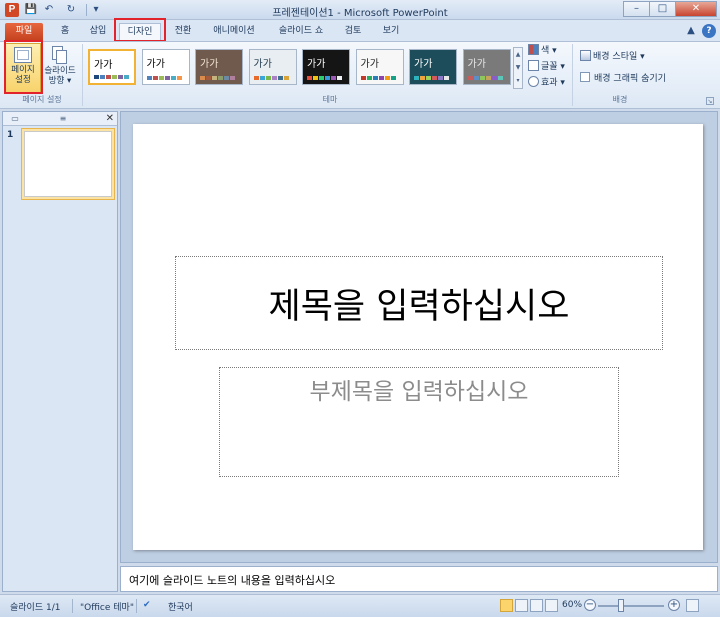  Describe the element at coordinates (180, 606) in the screenshot. I see `language: 한국어` at that location.